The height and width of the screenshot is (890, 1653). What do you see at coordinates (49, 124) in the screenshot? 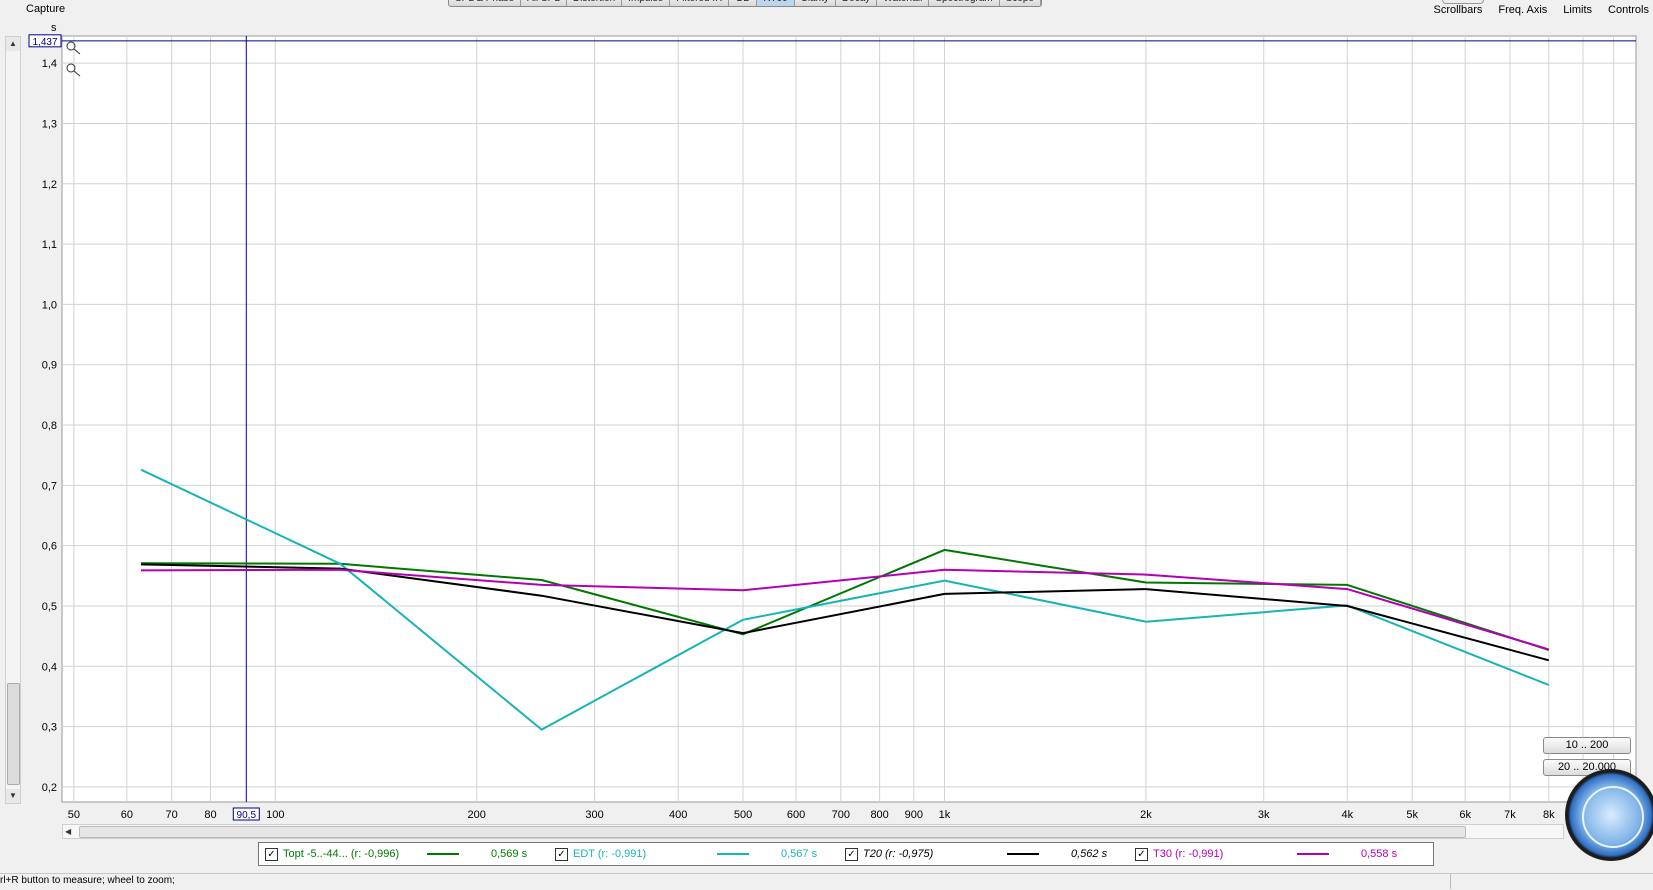
I see `y-tick-label: 1,3` at bounding box center [49, 124].